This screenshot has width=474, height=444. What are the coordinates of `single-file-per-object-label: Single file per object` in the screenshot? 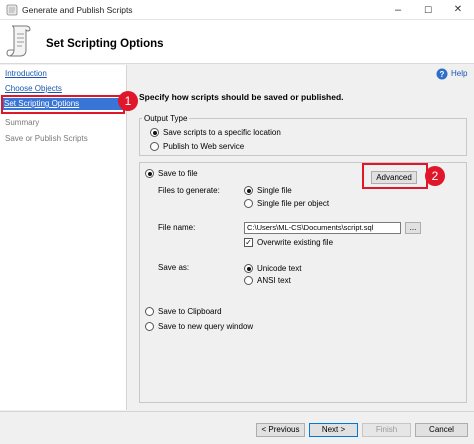 It's located at (293, 203).